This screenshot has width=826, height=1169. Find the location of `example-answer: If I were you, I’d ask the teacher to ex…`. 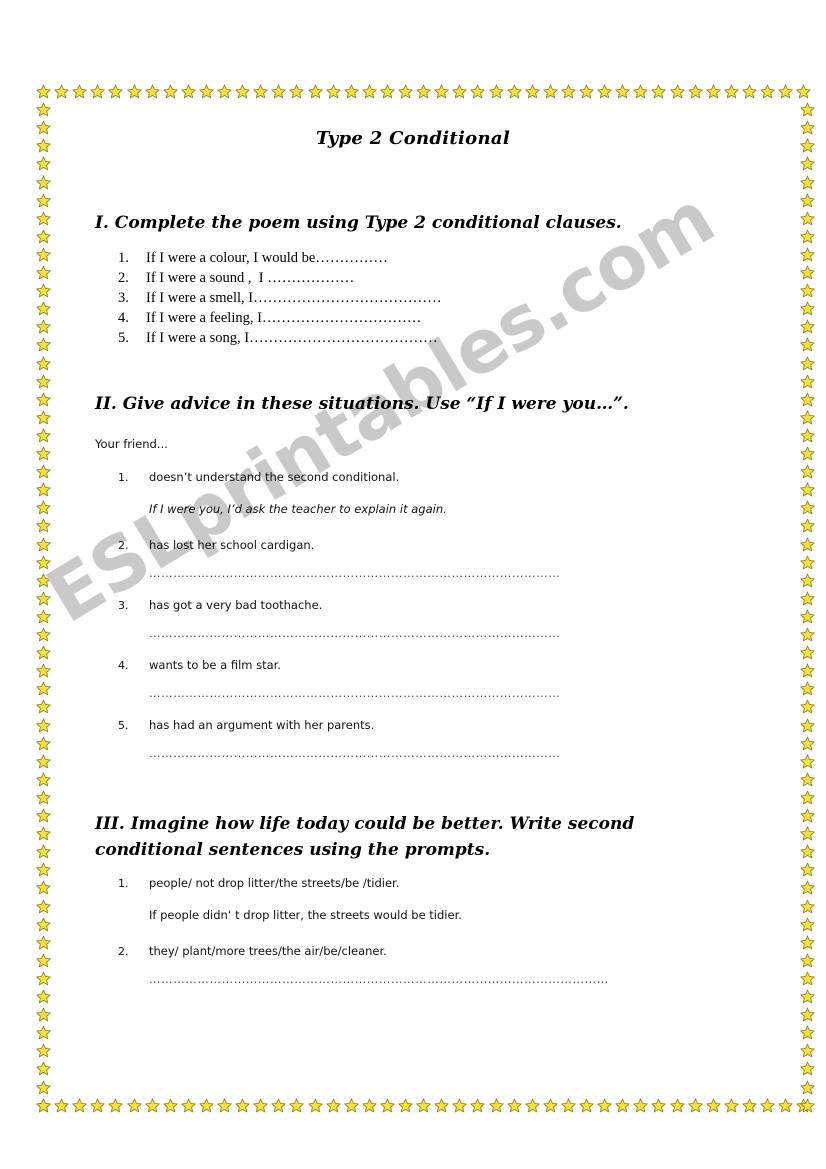

example-answer: If I were you, I’d ask the teacher to ex… is located at coordinates (298, 509).